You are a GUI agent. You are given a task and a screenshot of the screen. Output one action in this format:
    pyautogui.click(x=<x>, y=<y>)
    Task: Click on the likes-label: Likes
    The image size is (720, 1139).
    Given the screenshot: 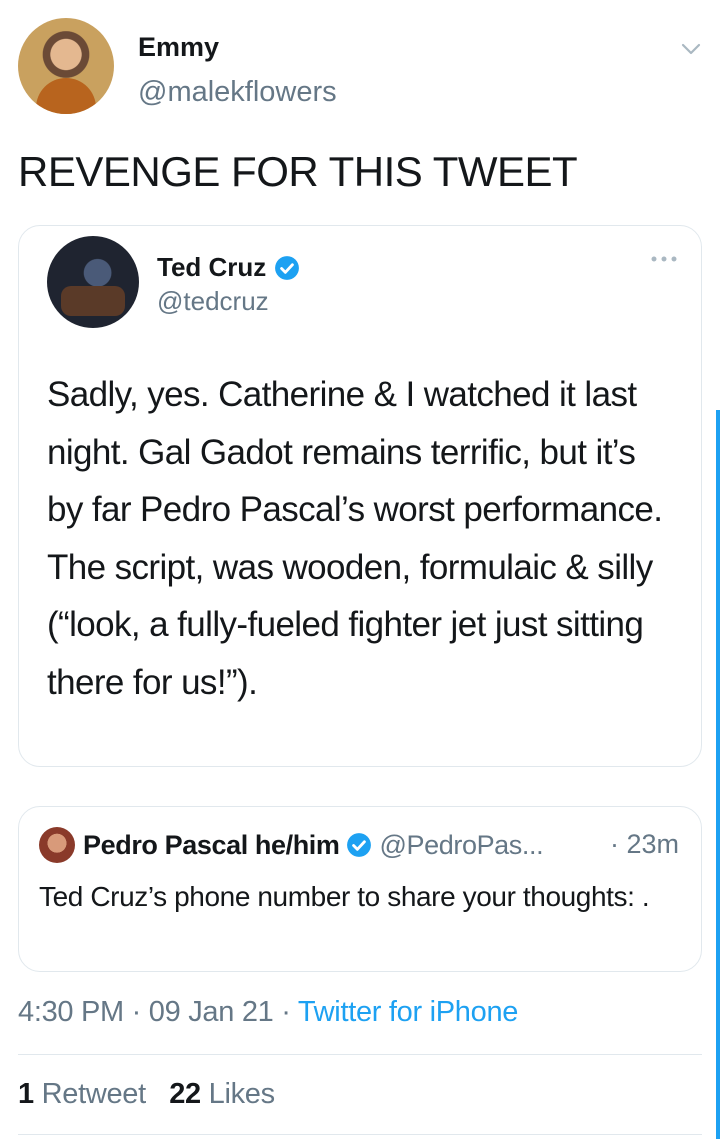 What is the action you would take?
    pyautogui.click(x=242, y=1094)
    